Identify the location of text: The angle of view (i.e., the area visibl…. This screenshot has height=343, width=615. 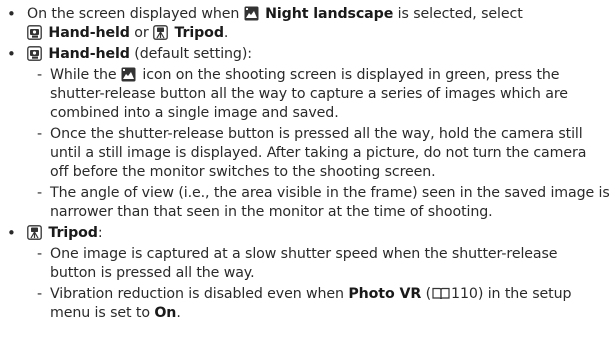
(330, 193).